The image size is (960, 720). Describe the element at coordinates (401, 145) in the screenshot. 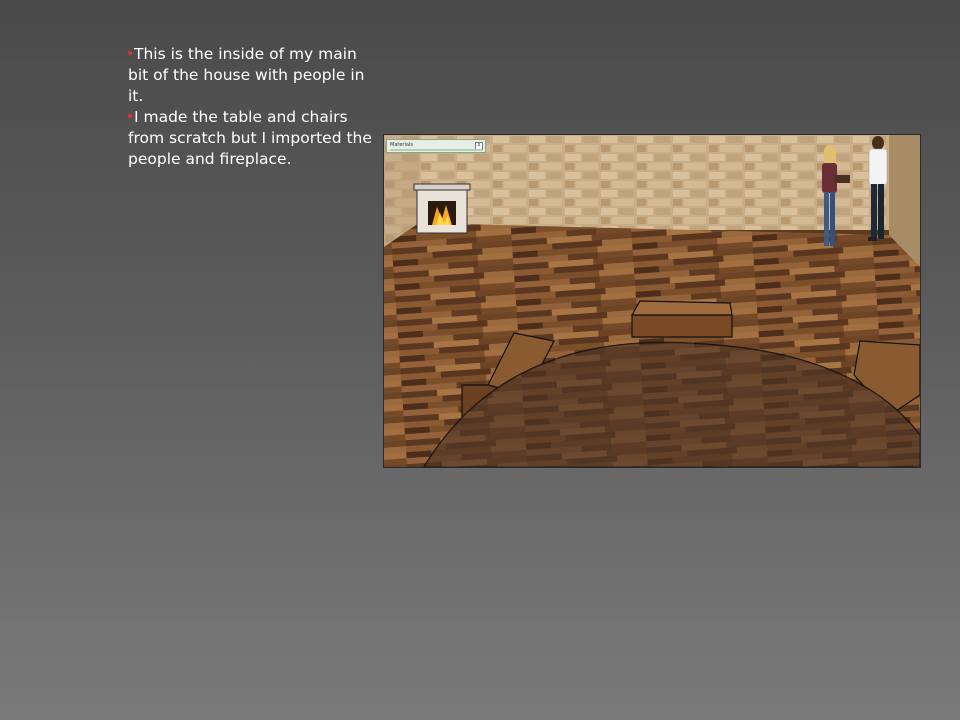

I see `materials-panel-title: Materials` at that location.